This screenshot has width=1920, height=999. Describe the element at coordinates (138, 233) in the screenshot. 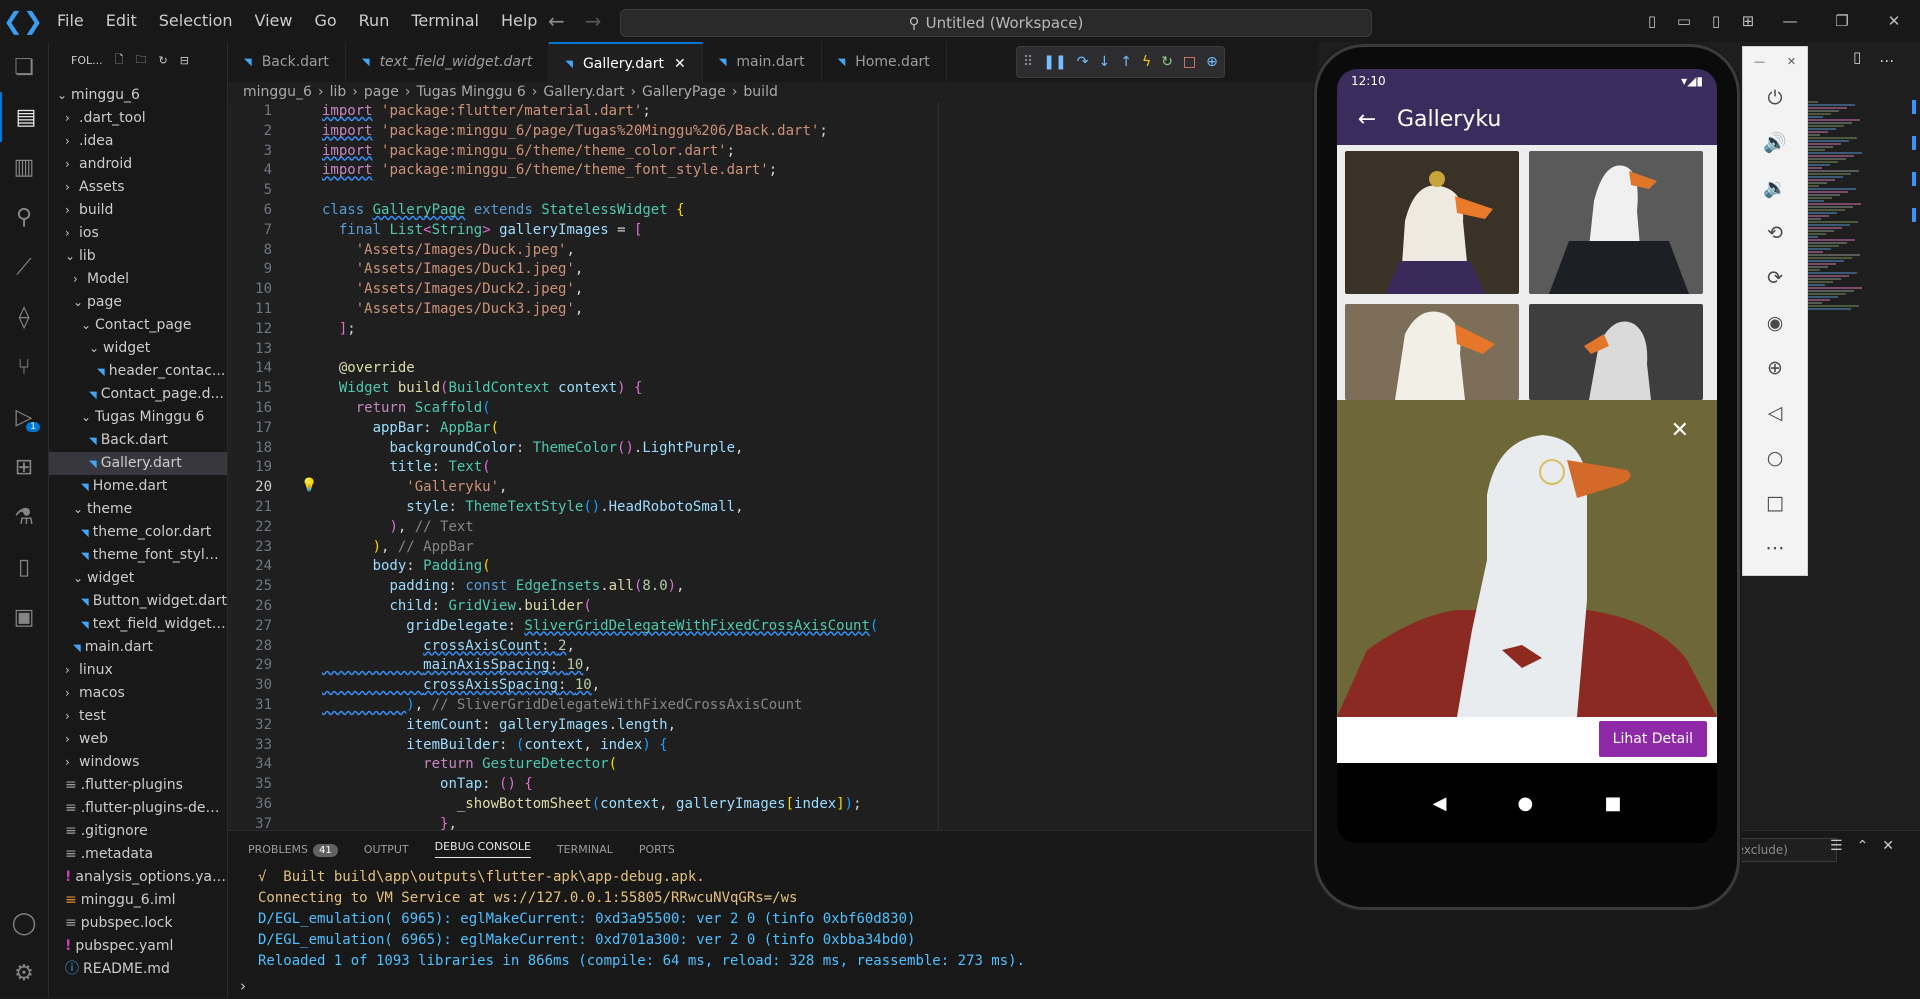

I see `tree-item: › ios` at that location.